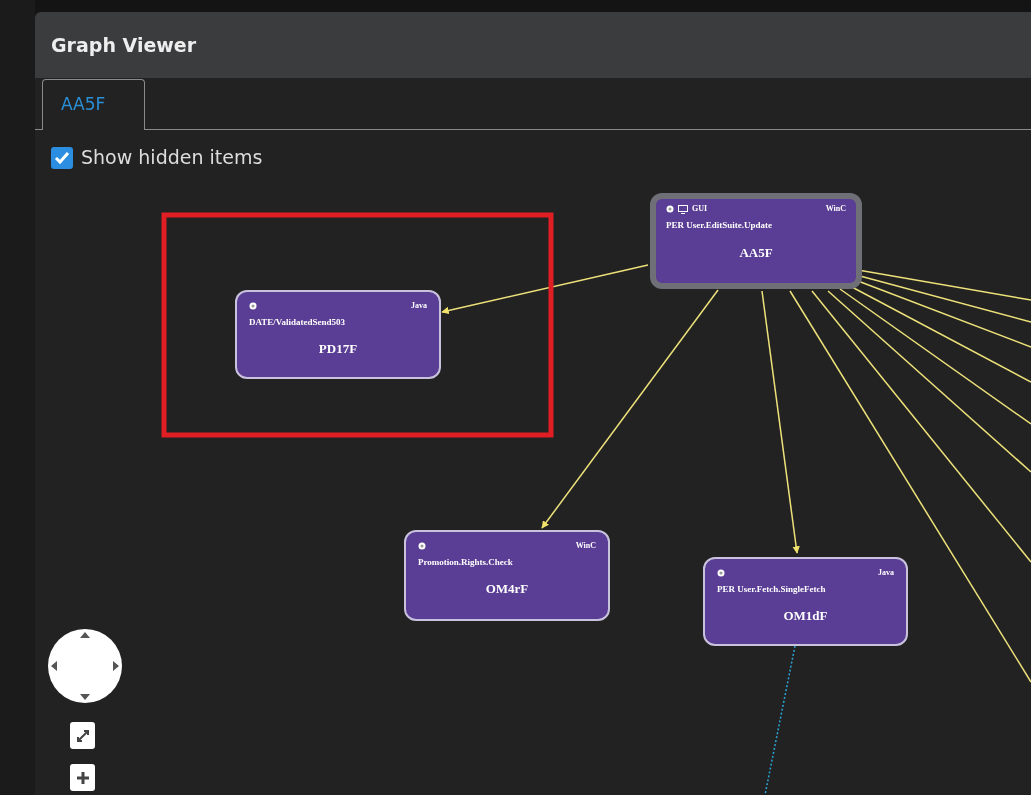 Image resolution: width=1031 pixels, height=795 pixels. I want to click on node-name: PD17F, so click(338, 348).